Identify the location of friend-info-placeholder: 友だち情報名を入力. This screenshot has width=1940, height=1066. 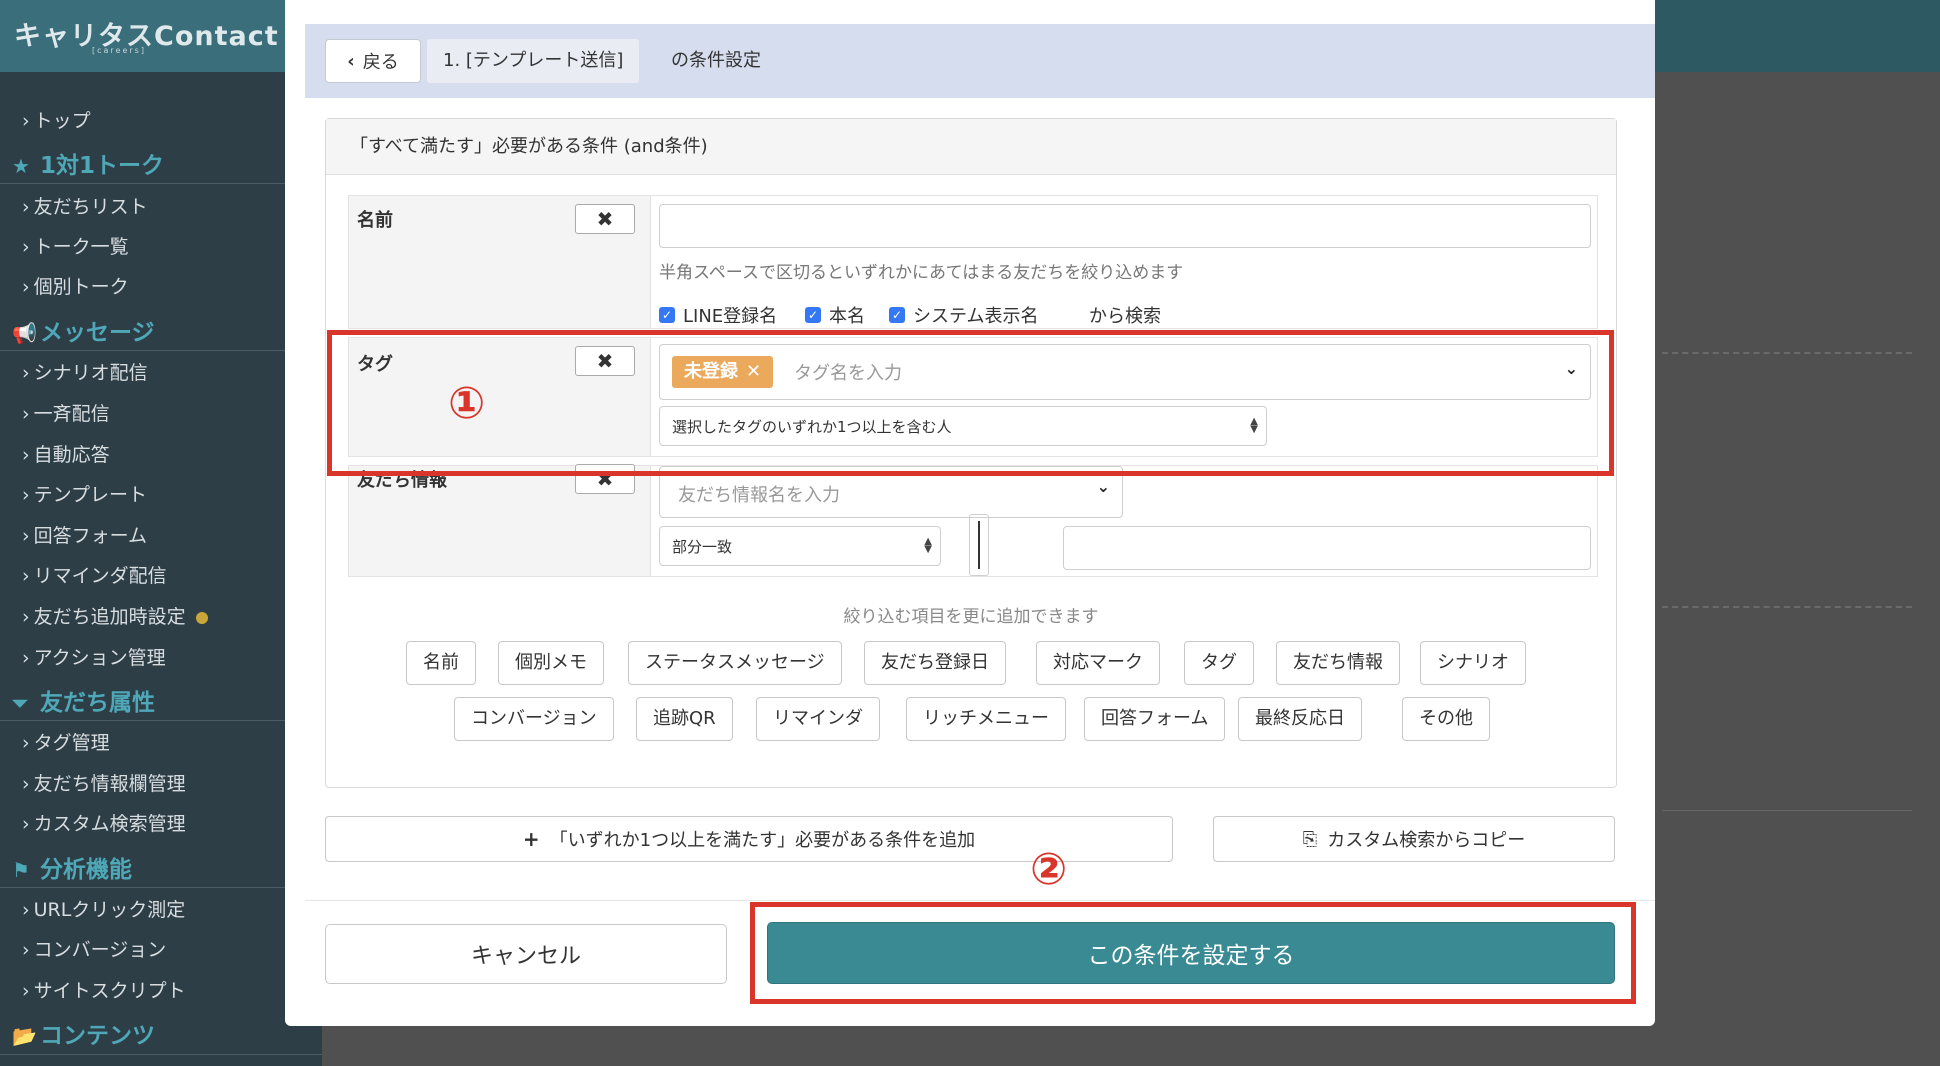
(759, 495).